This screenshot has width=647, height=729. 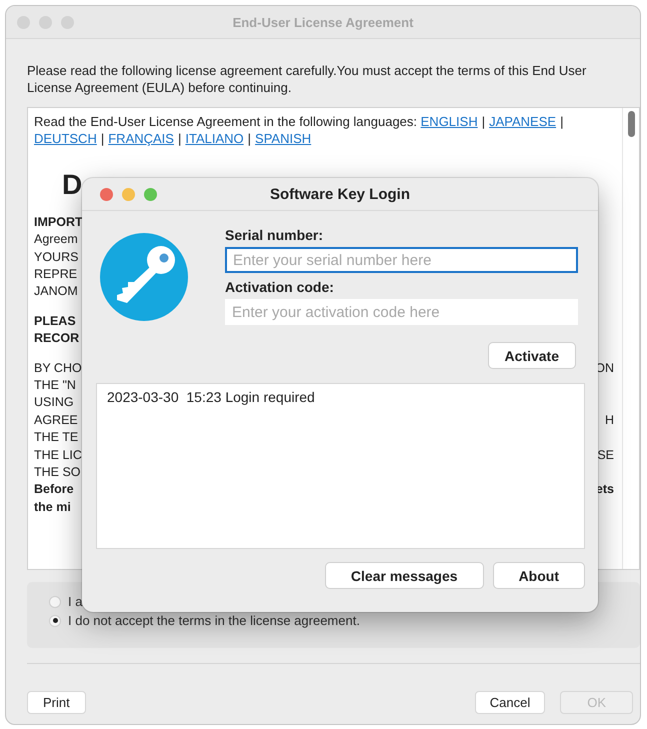 What do you see at coordinates (449, 121) in the screenshot?
I see `language-link: ENGLISH` at bounding box center [449, 121].